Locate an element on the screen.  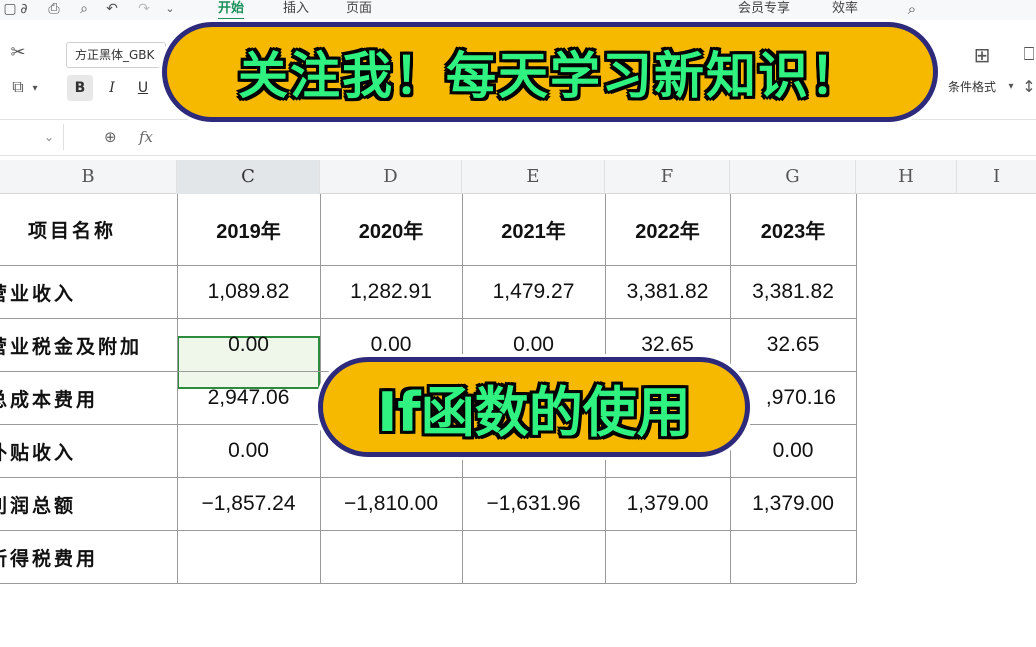
name-box-dropdown-icon: ⌄ is located at coordinates (49, 137).